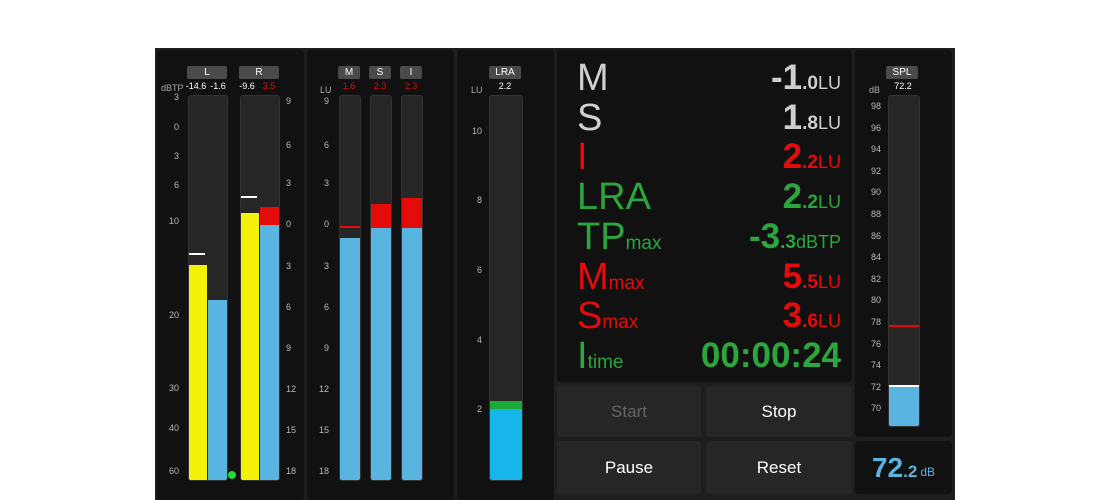  Describe the element at coordinates (479, 200) in the screenshot. I see `lra-tick: 8` at that location.